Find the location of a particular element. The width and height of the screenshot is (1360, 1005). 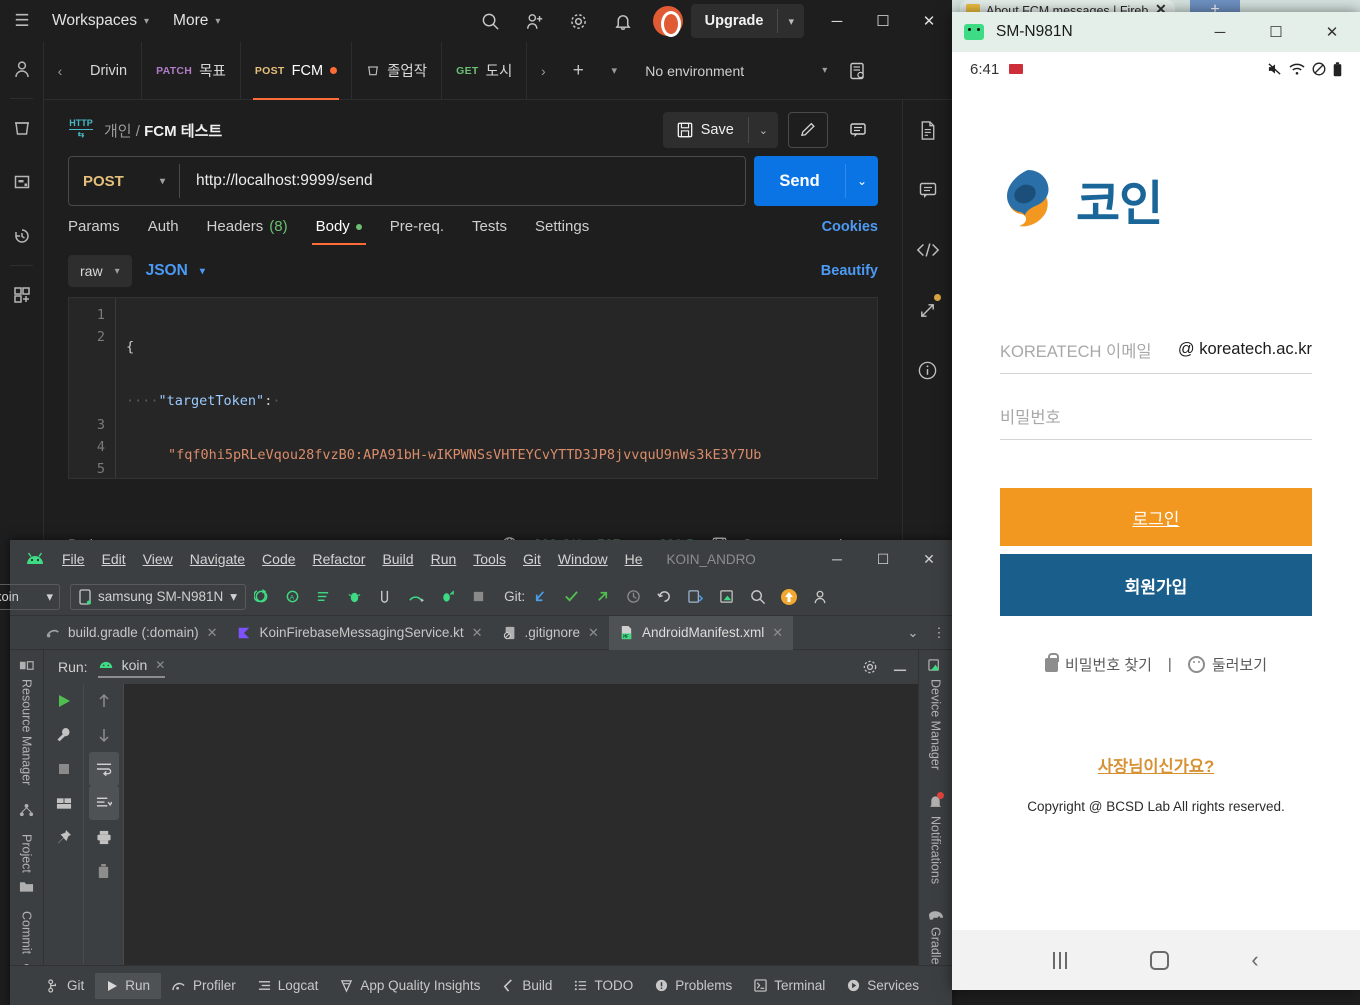

url-input: http://localhost:9999/send is located at coordinates (462, 181).